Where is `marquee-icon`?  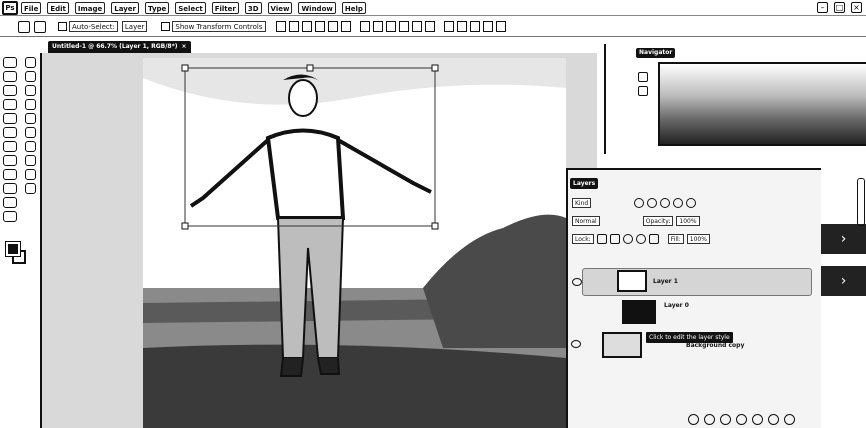
marquee-icon is located at coordinates (10, 76).